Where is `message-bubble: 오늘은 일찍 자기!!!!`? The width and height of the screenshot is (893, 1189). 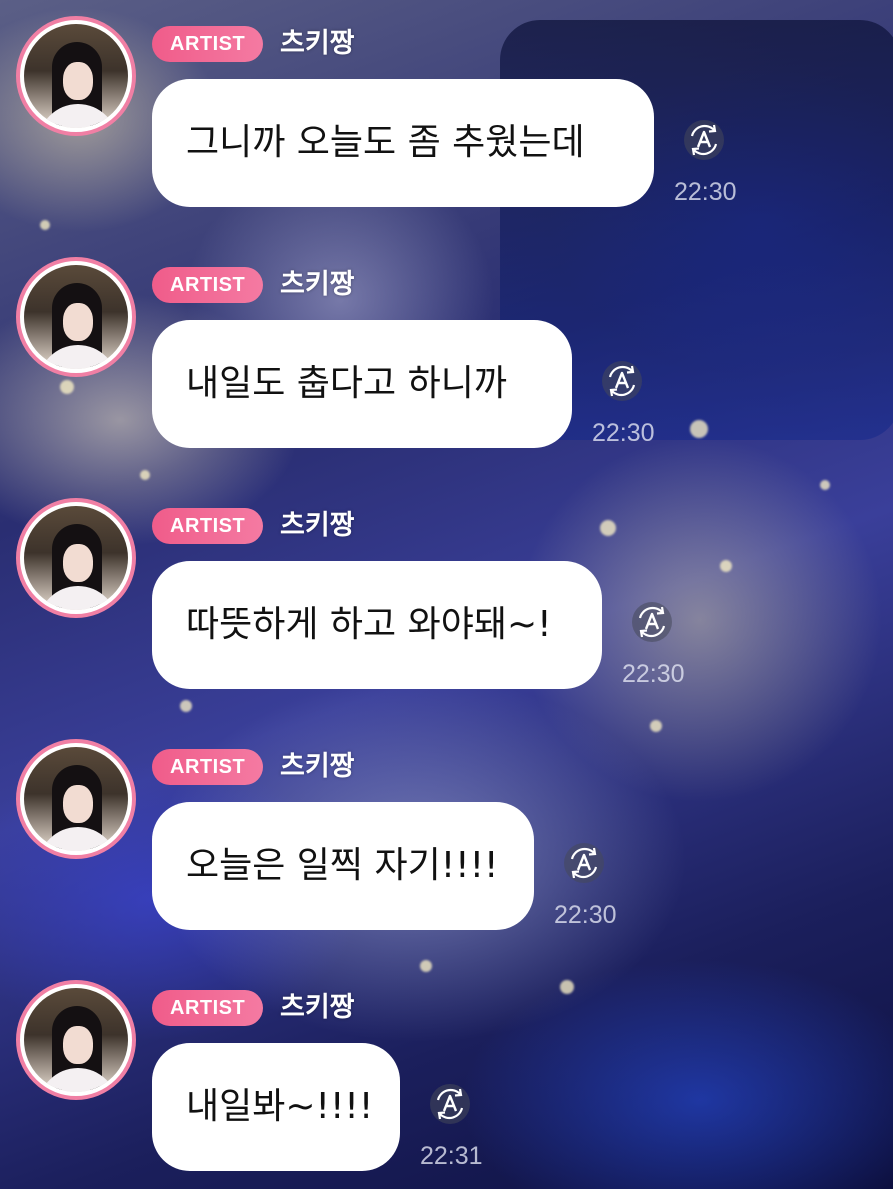
message-bubble: 오늘은 일찍 자기!!!! is located at coordinates (343, 866).